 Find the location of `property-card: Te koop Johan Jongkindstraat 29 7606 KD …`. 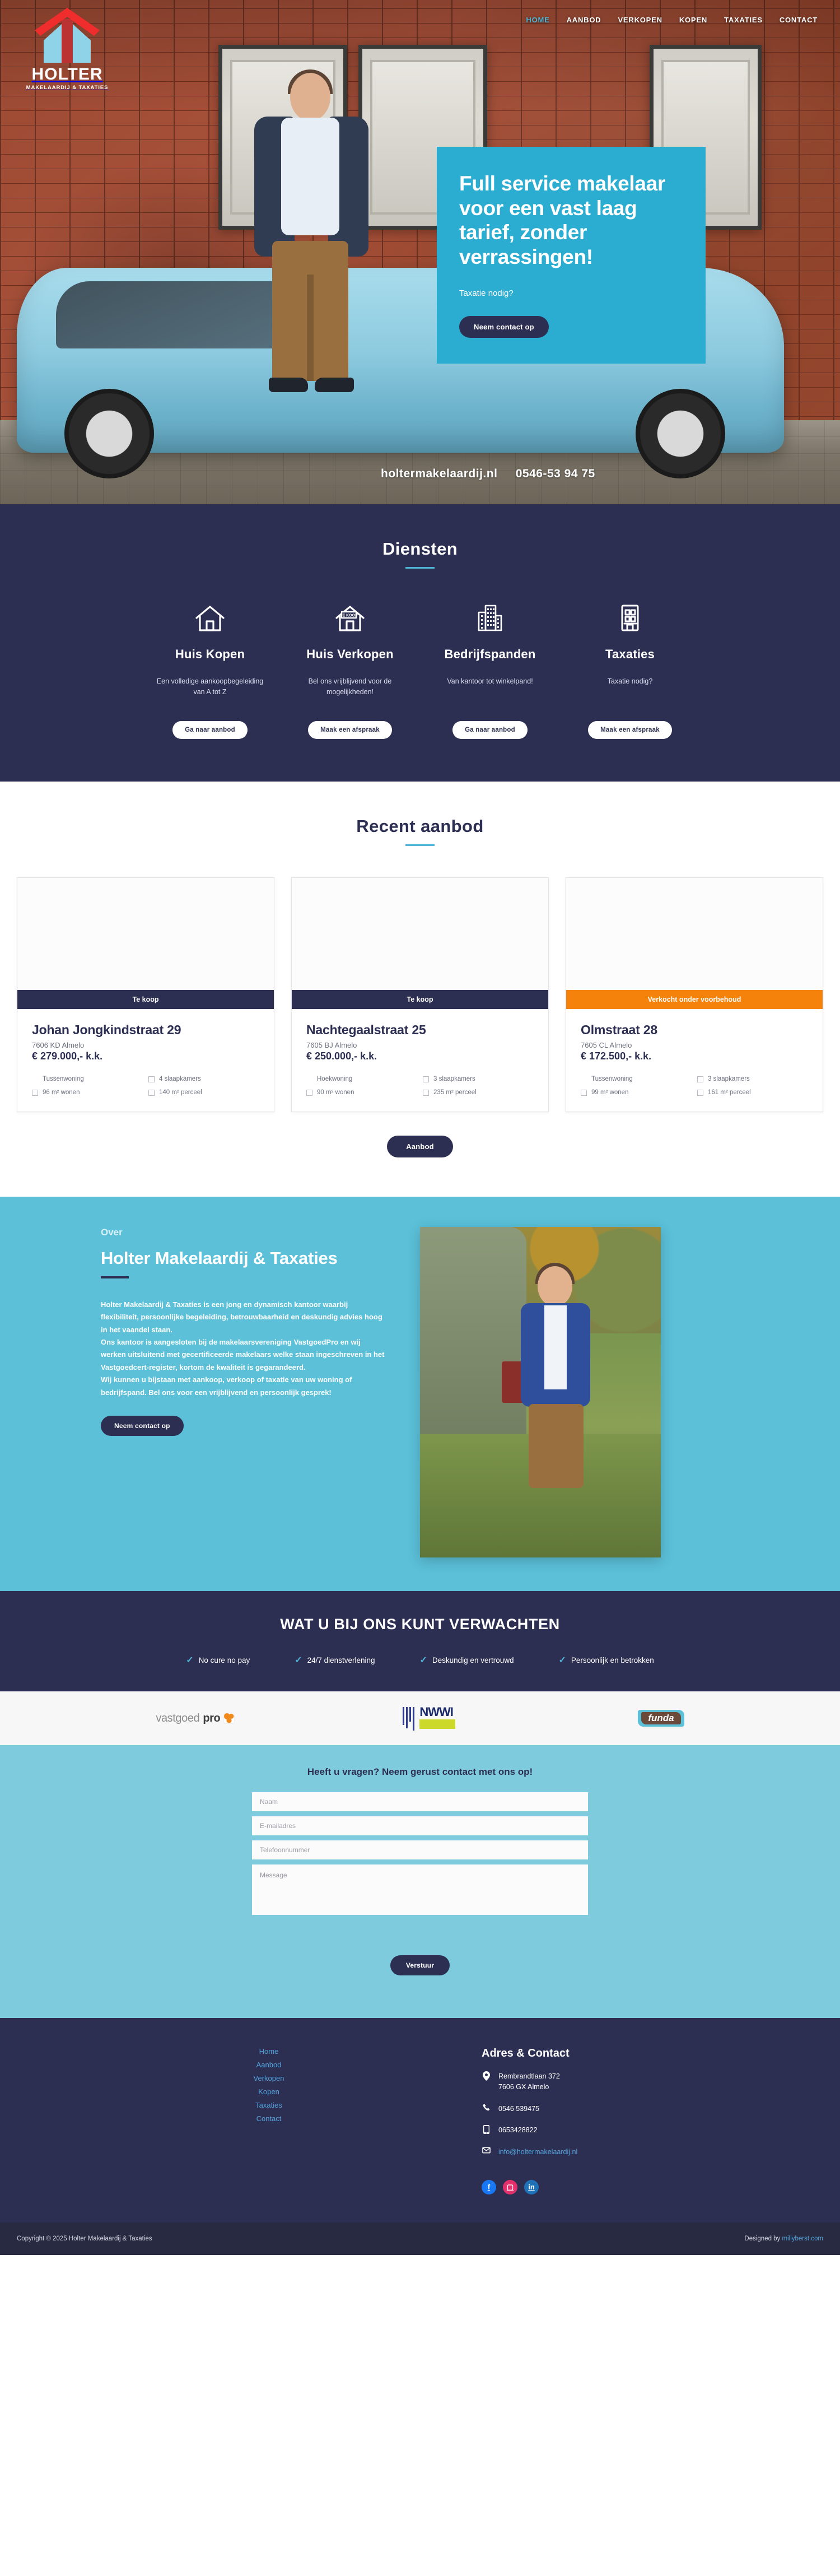

property-card: Te koop Johan Jongkindstraat 29 7606 KD … is located at coordinates (146, 994).